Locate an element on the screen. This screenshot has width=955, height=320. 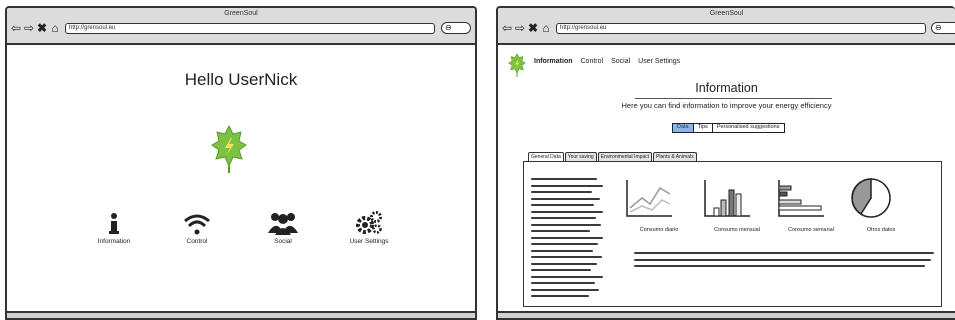
chart-consumo-mensual: Consumo mensual is located at coordinates (737, 205).